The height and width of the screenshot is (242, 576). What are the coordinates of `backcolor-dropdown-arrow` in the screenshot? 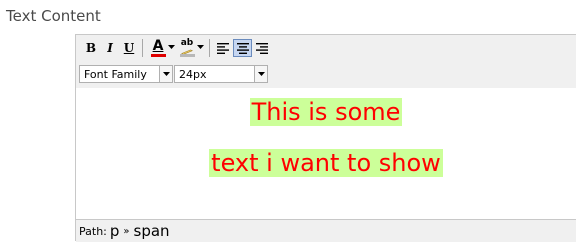 It's located at (200, 47).